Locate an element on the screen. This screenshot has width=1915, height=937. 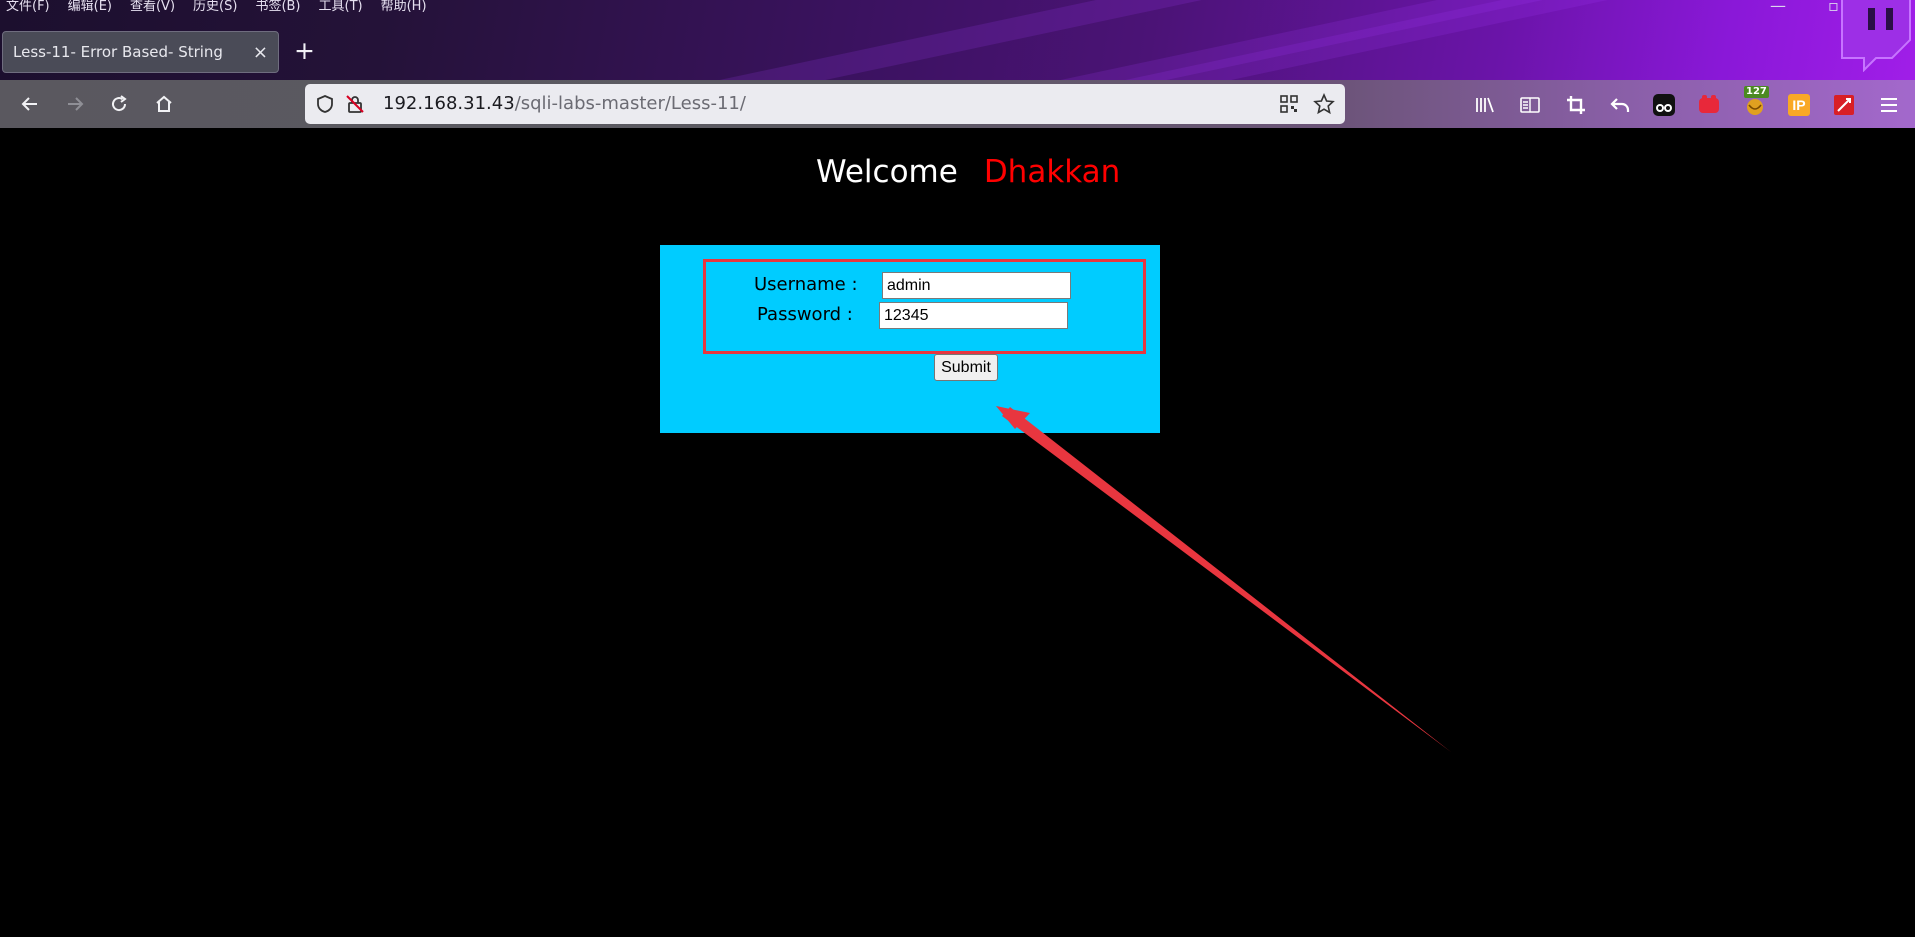
home-icon is located at coordinates (164, 103).